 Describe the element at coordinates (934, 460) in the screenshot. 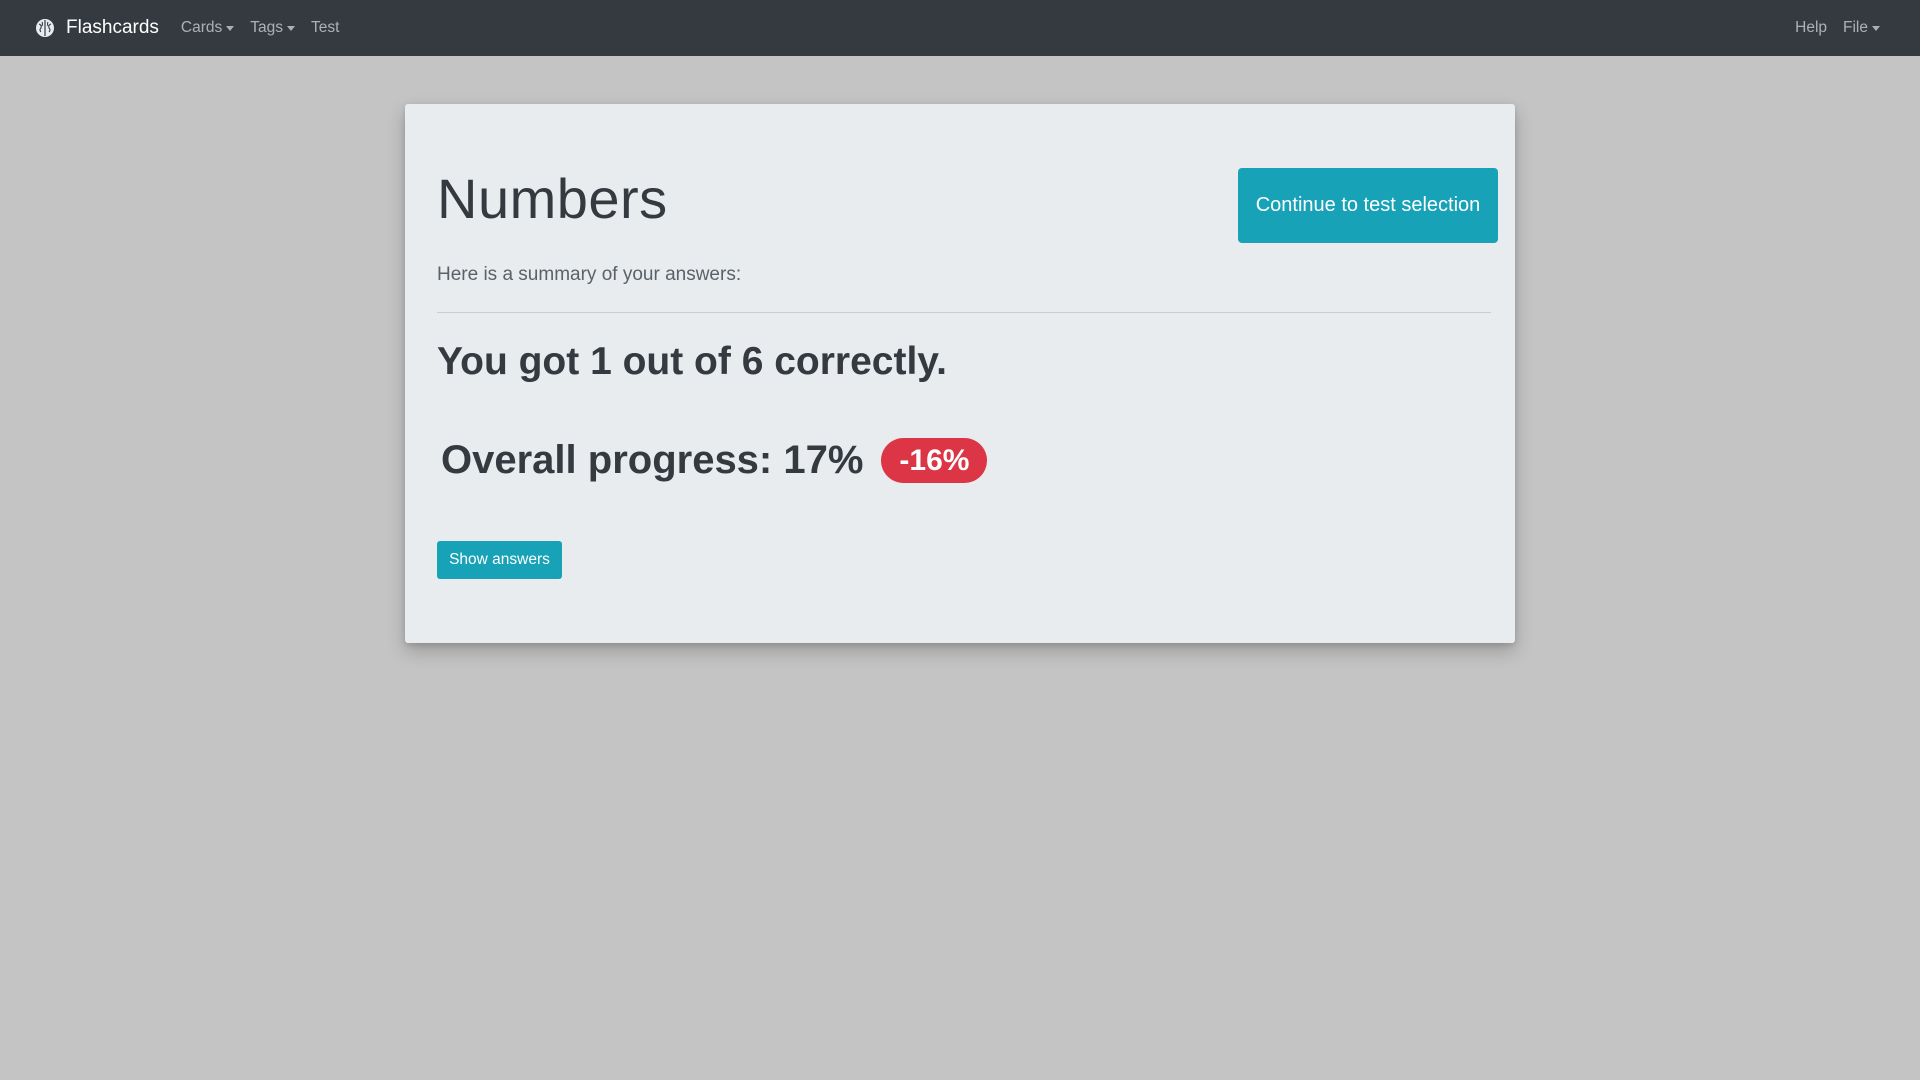

I see `progress-change-badge: -16%` at that location.